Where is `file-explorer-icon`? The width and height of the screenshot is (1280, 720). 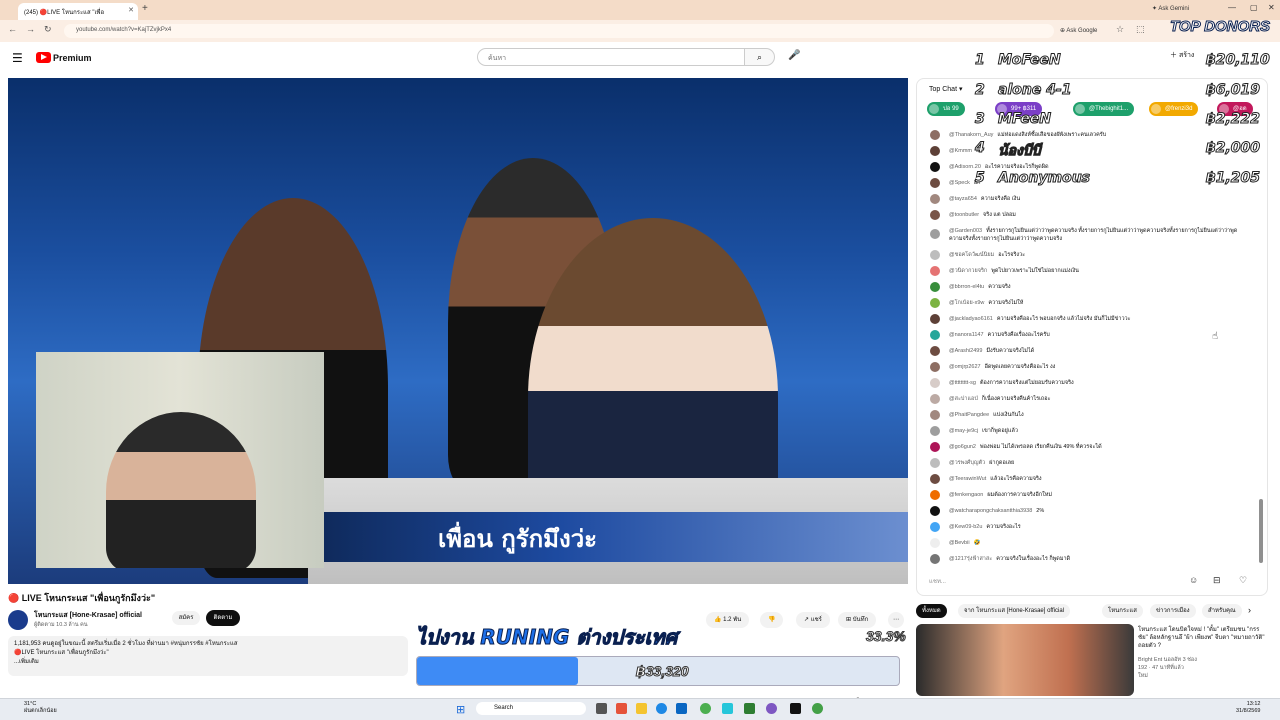 file-explorer-icon is located at coordinates (641, 708).